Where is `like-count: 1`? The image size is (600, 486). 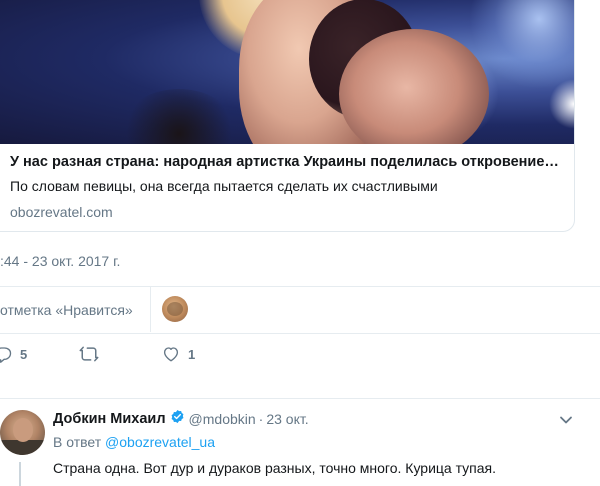
like-count: 1 is located at coordinates (192, 354).